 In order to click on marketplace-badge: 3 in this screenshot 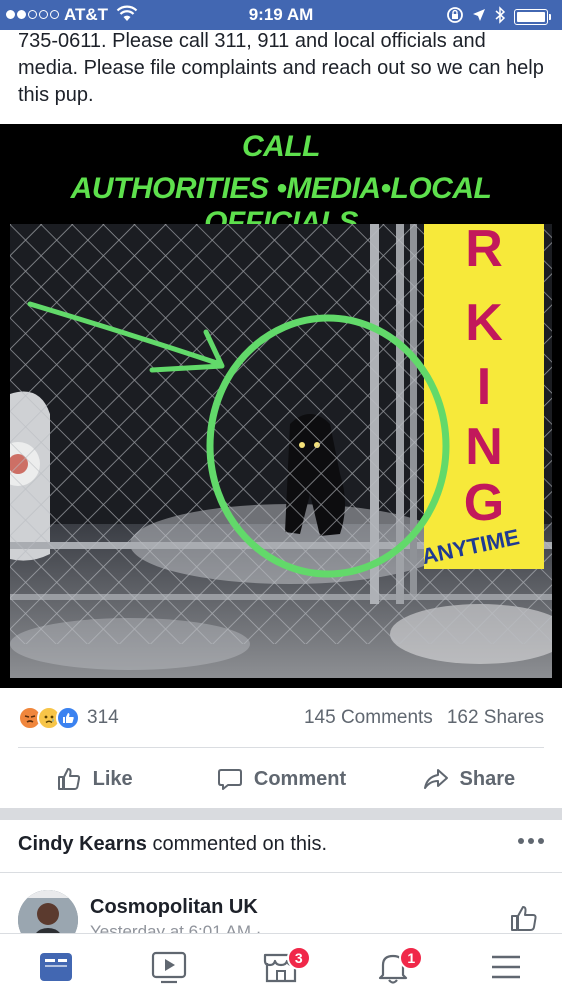, I will do `click(298, 958)`.